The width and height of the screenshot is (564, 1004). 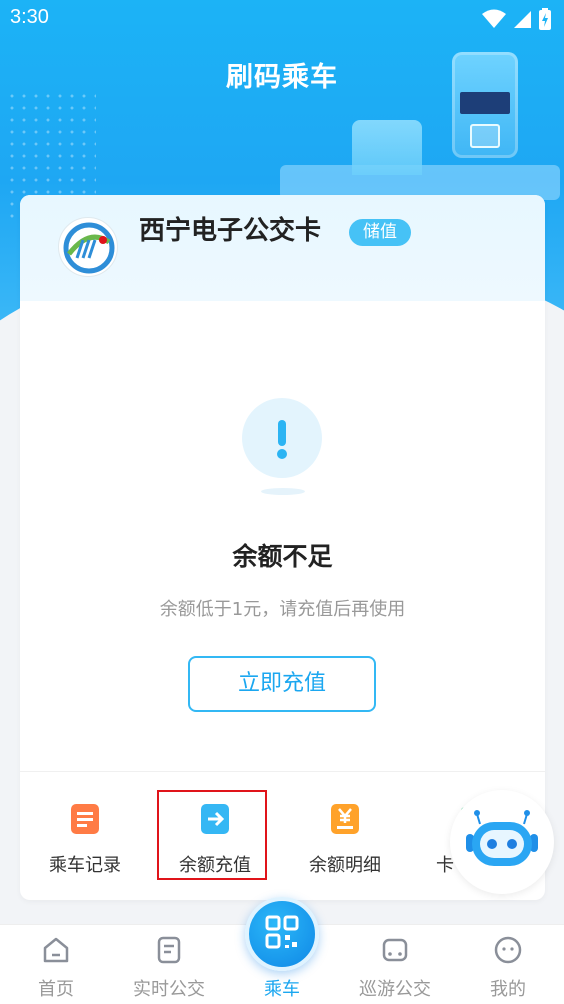 What do you see at coordinates (494, 18) in the screenshot?
I see `wifi-icon` at bounding box center [494, 18].